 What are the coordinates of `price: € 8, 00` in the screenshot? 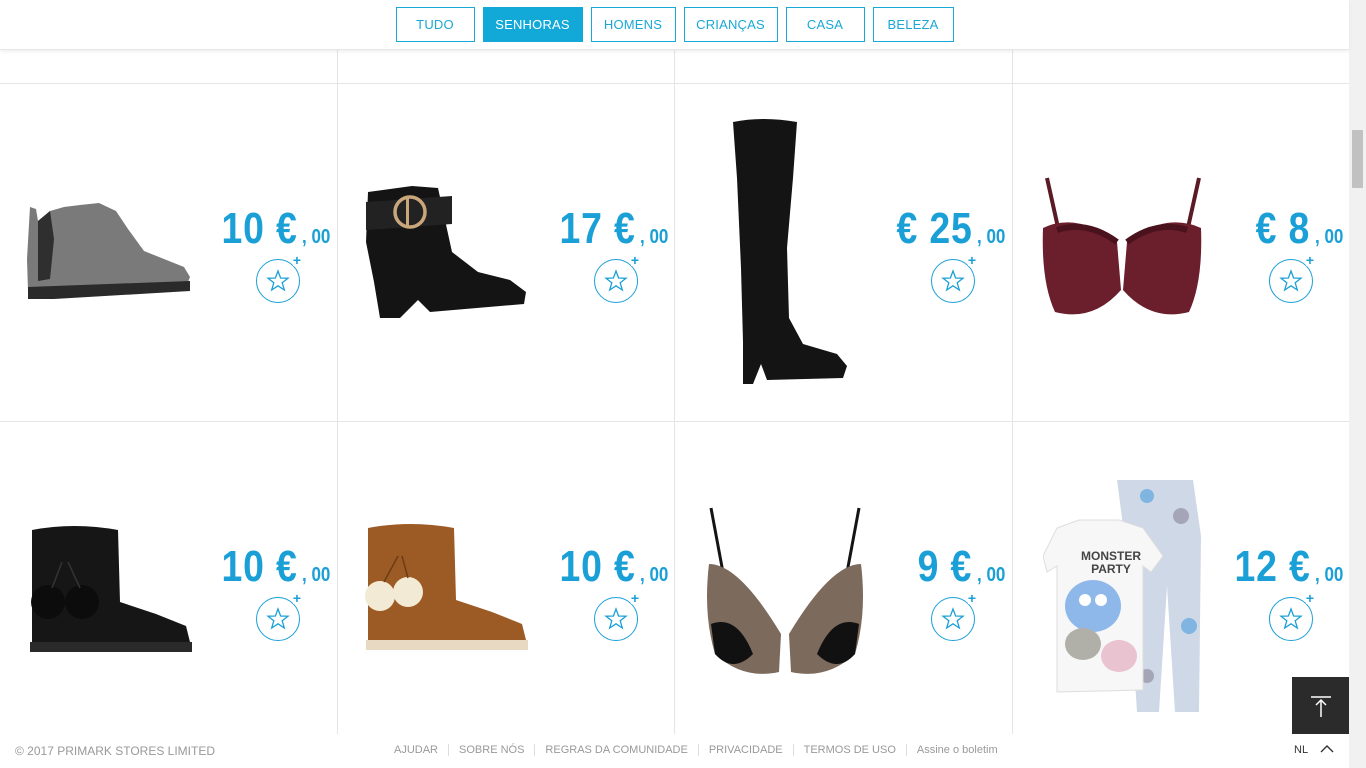 It's located at (1297, 229).